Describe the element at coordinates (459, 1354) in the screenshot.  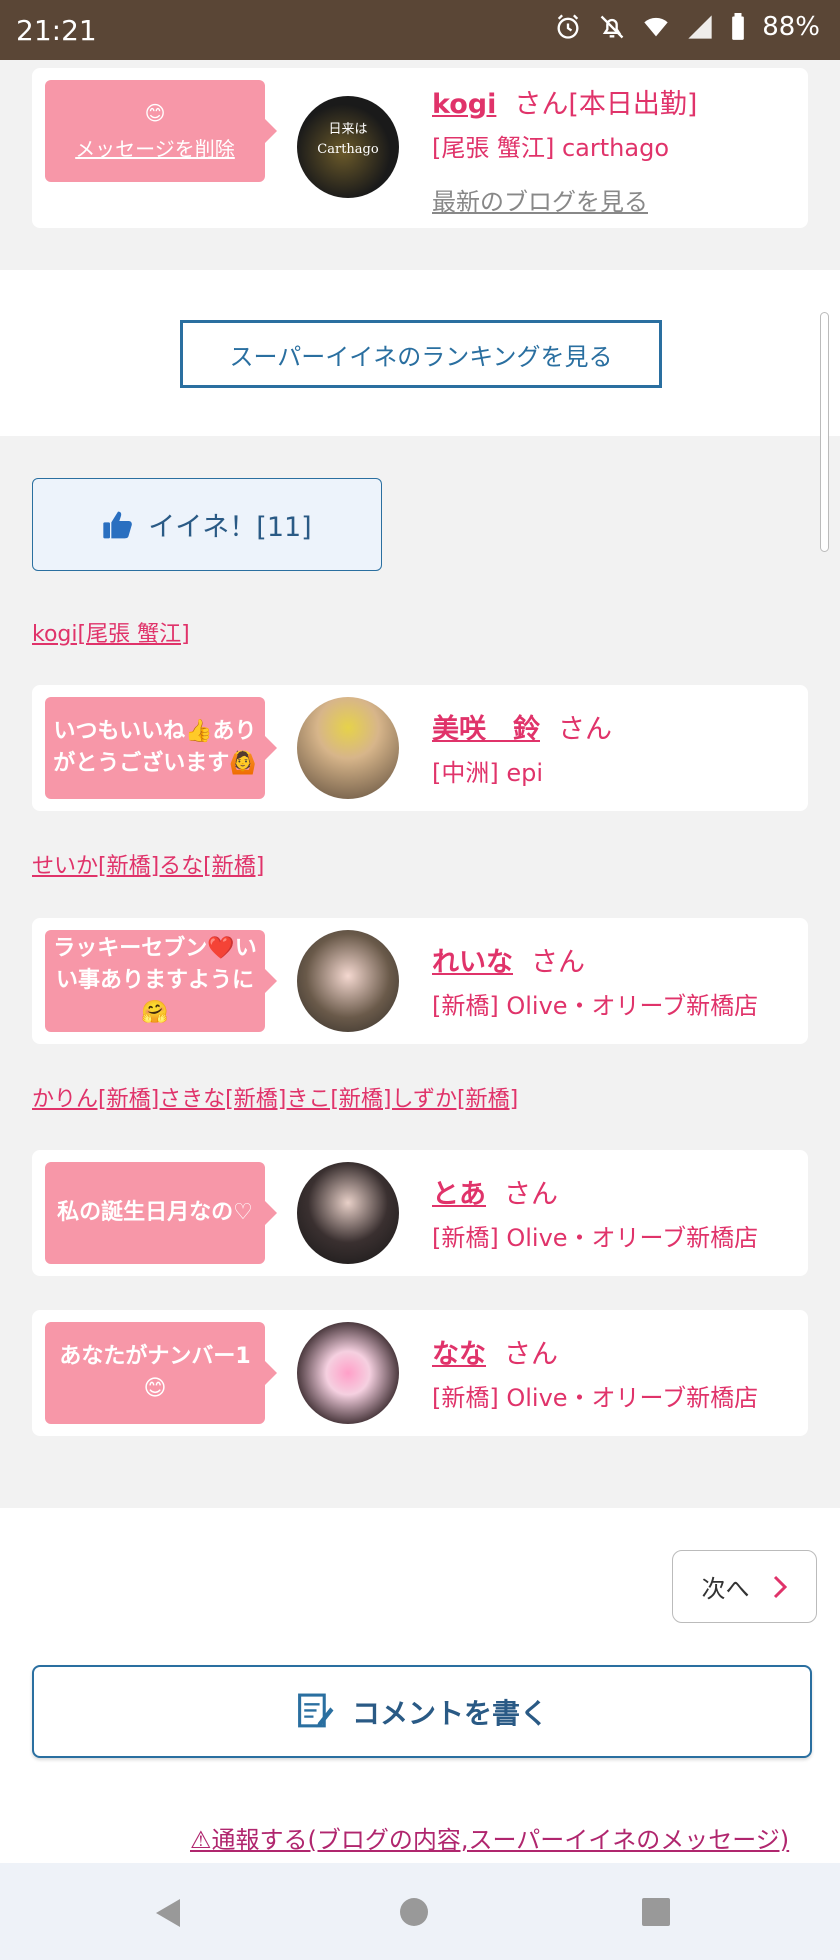
I see `user-name-link: なな` at that location.